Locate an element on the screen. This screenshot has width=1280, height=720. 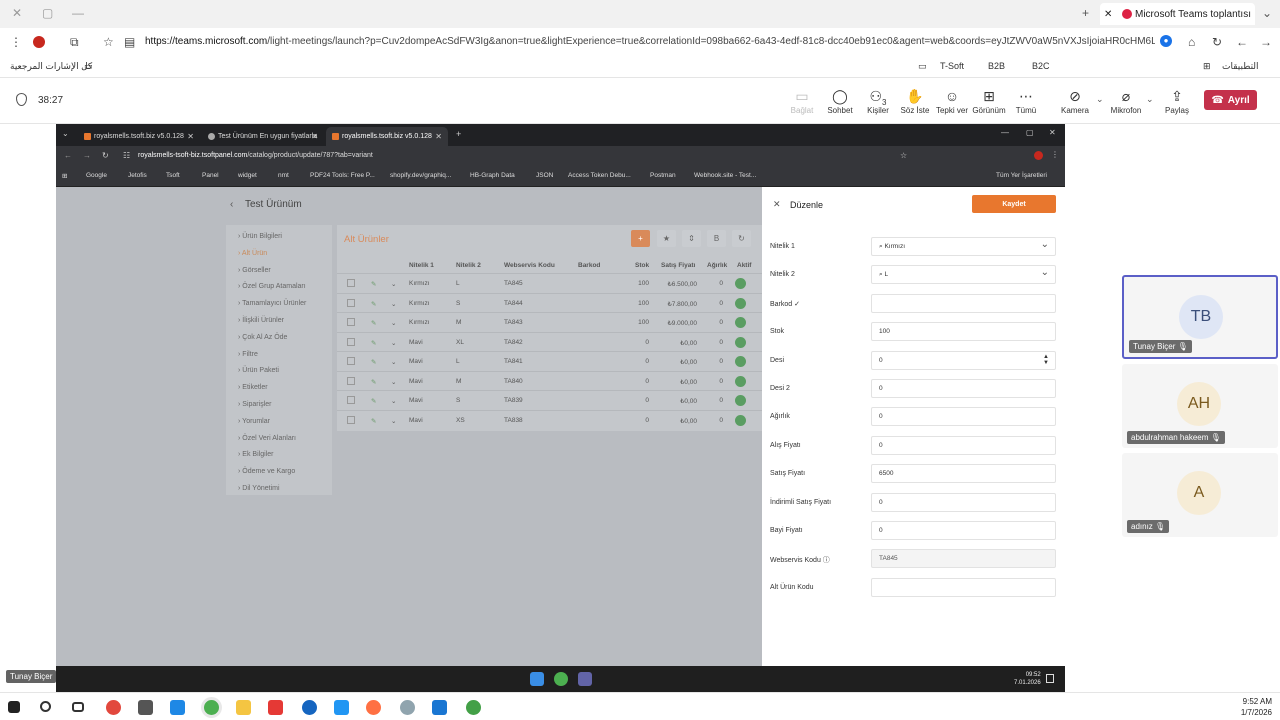
field-input: TA845 is located at coordinates (963, 559).